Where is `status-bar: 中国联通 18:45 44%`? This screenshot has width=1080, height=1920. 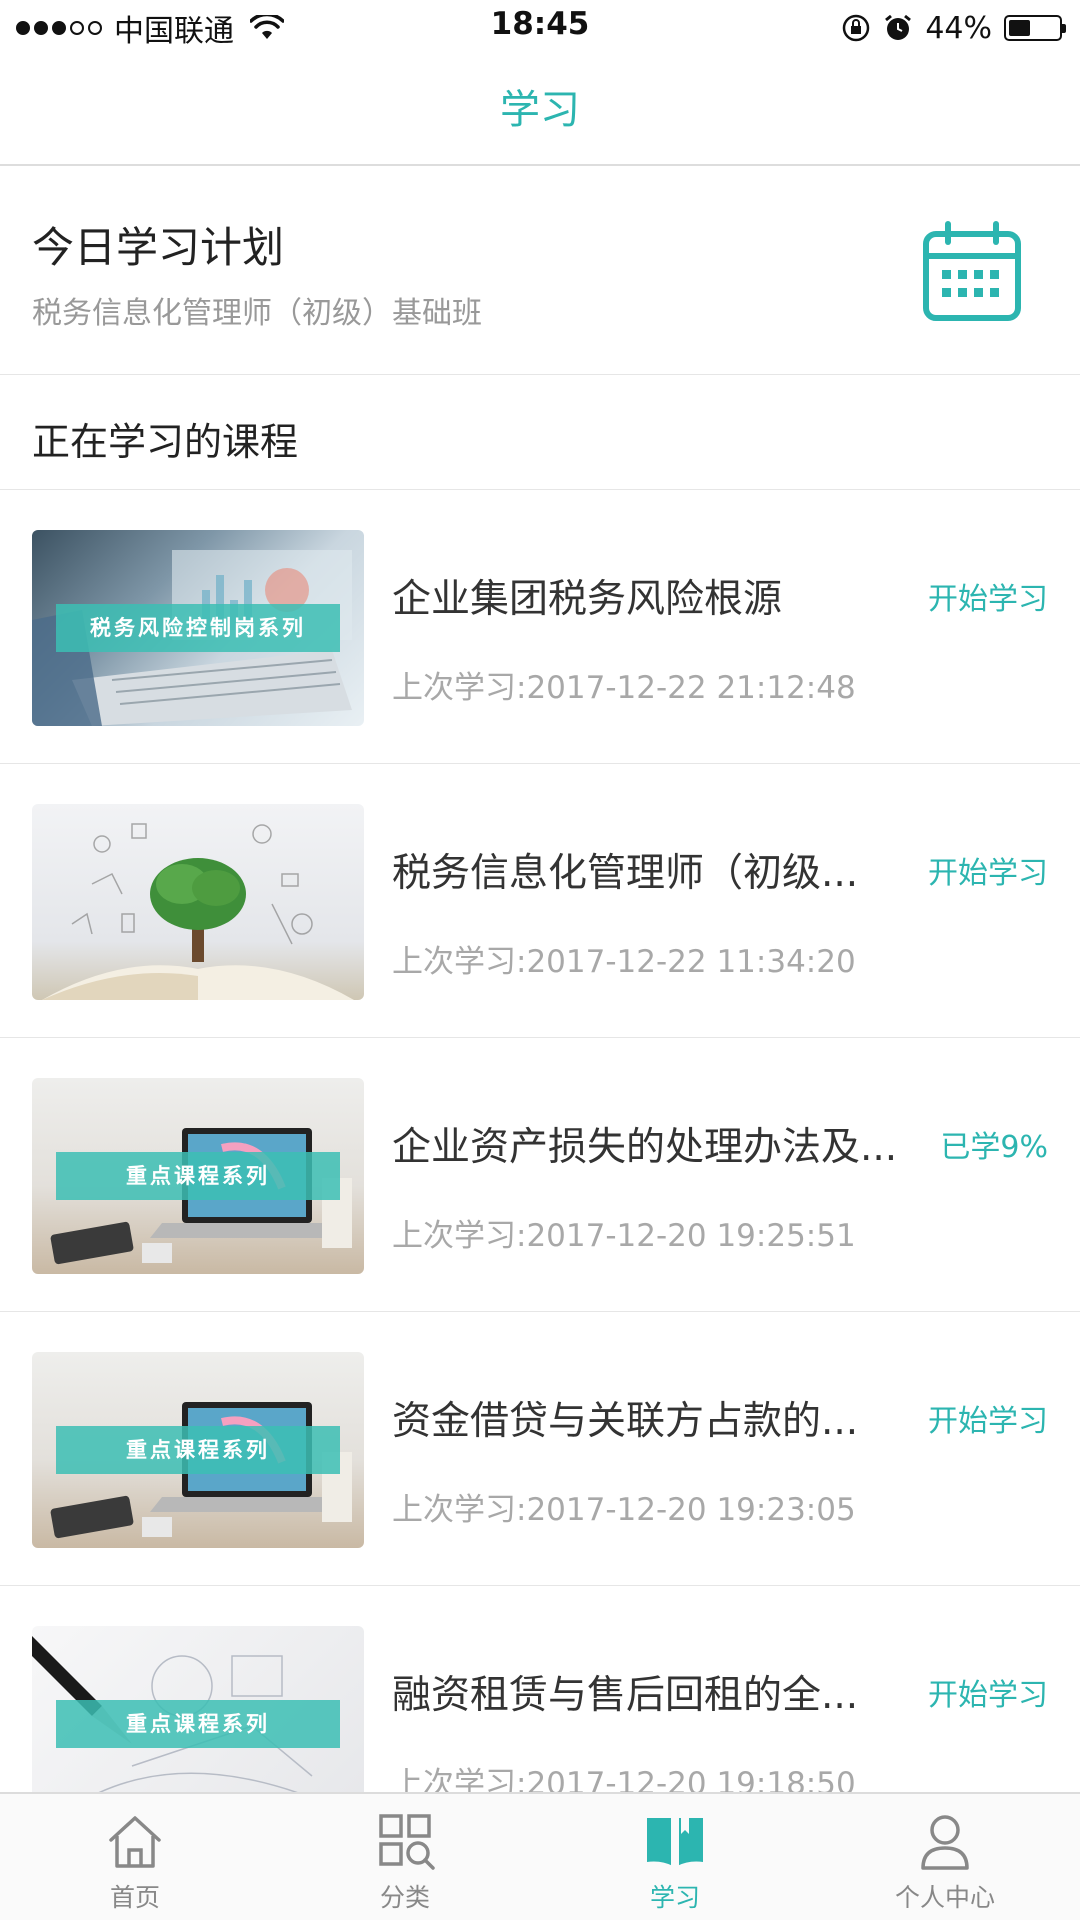
status-bar: 中国联通 18:45 44% is located at coordinates (540, 27).